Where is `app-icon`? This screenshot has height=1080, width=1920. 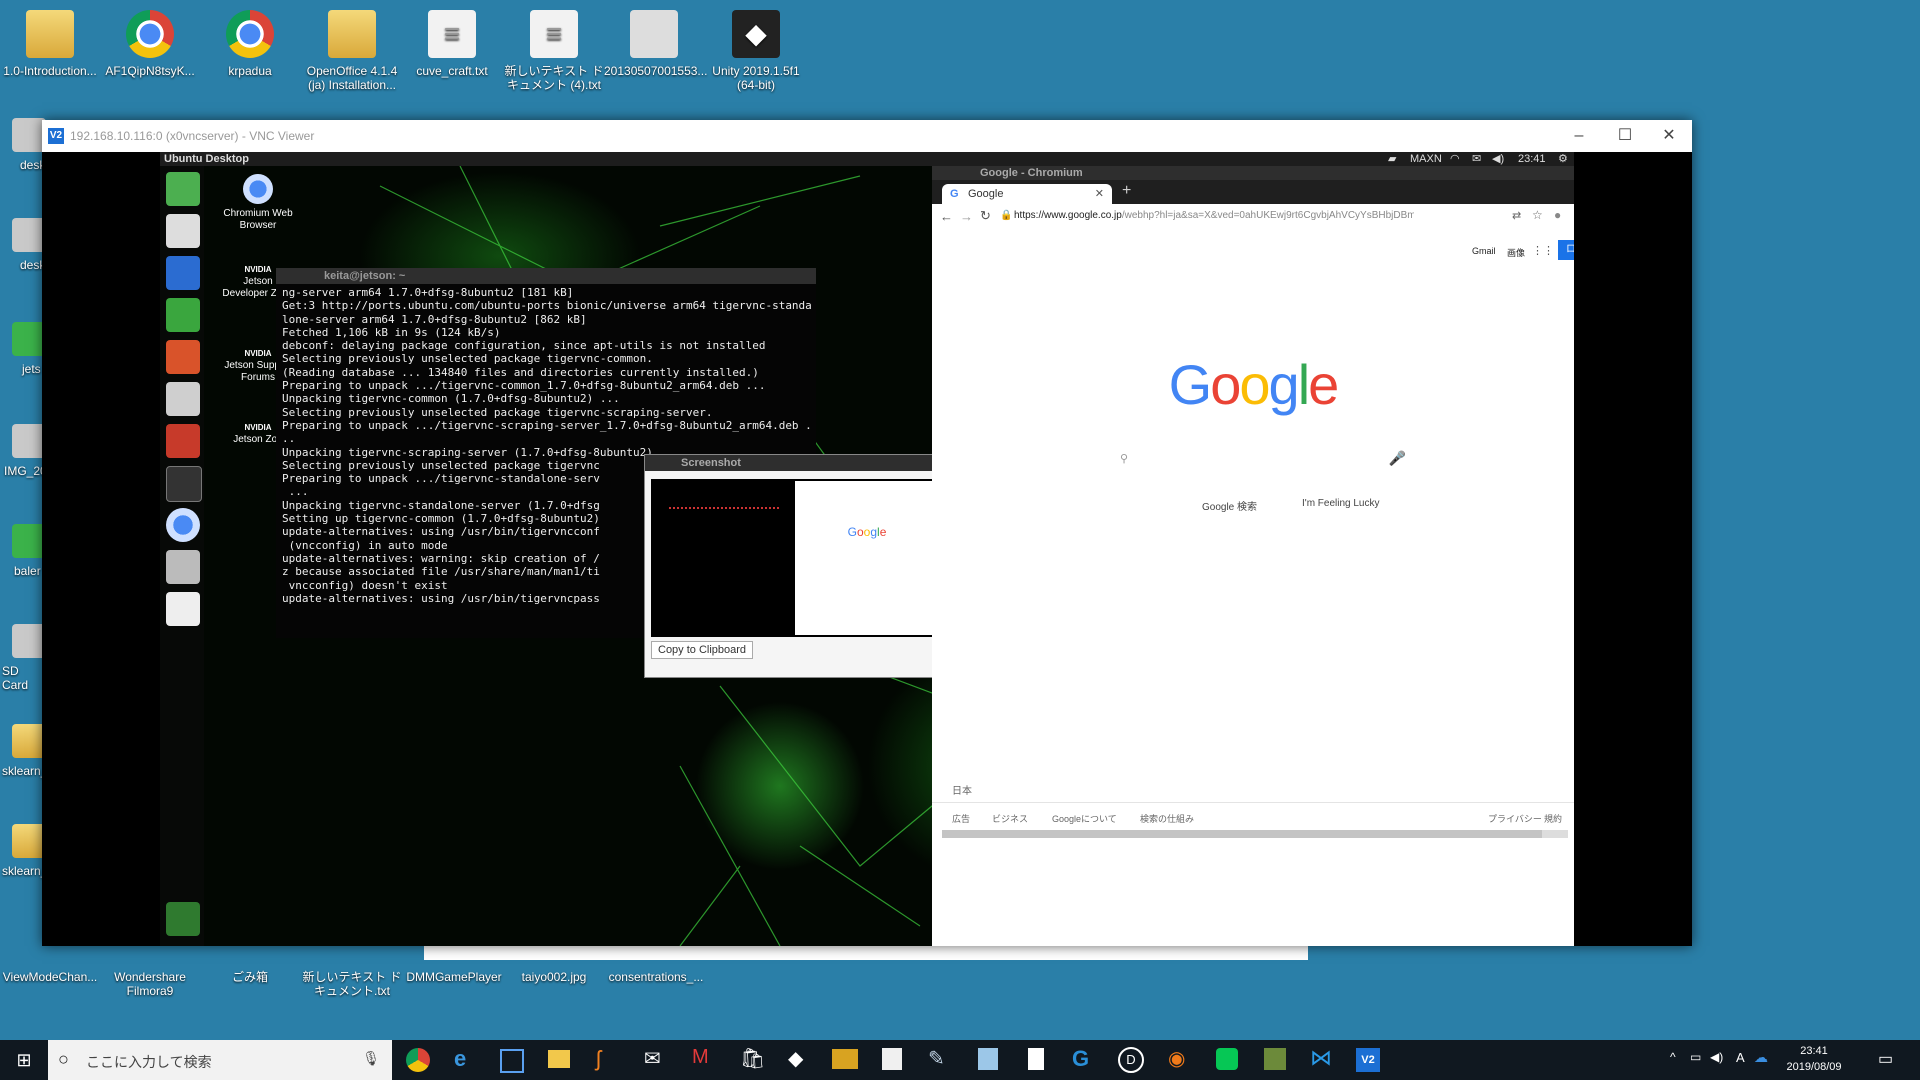
app-icon is located at coordinates (892, 1059).